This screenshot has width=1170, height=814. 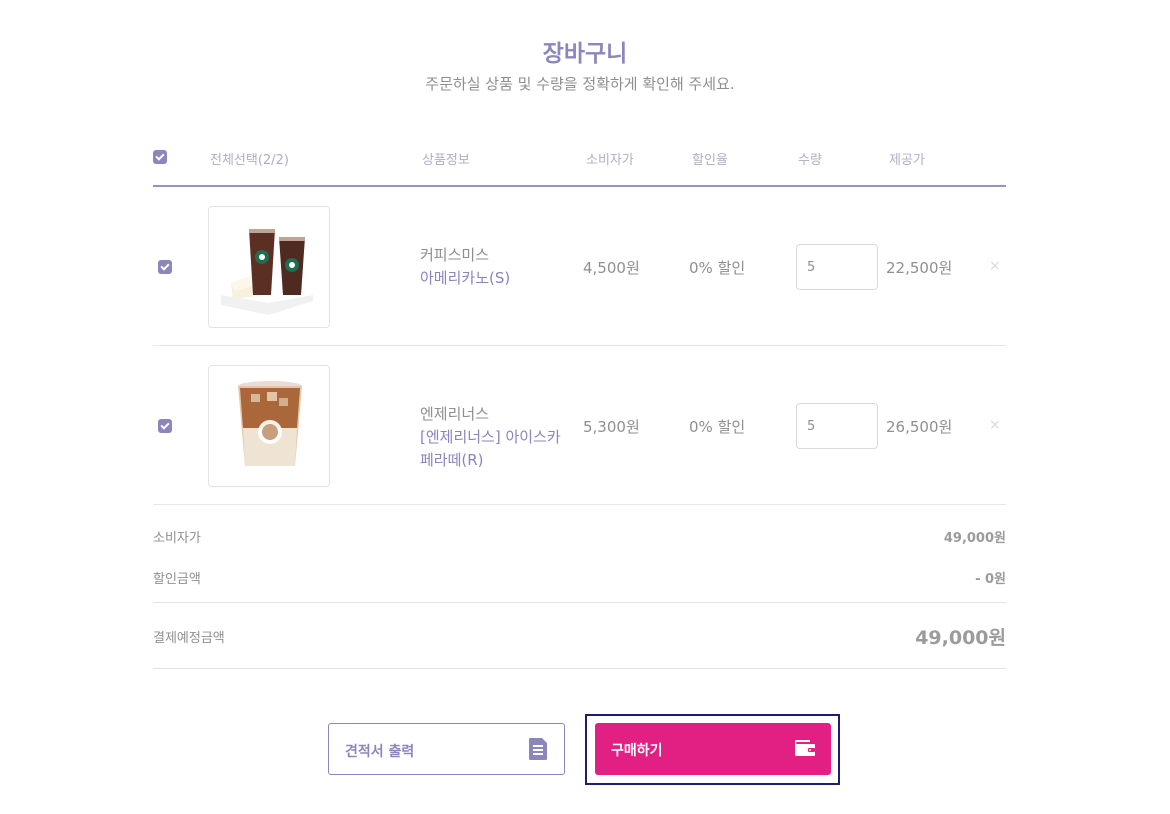 I want to click on summary-payment-value: 49,000원, so click(x=960, y=638).